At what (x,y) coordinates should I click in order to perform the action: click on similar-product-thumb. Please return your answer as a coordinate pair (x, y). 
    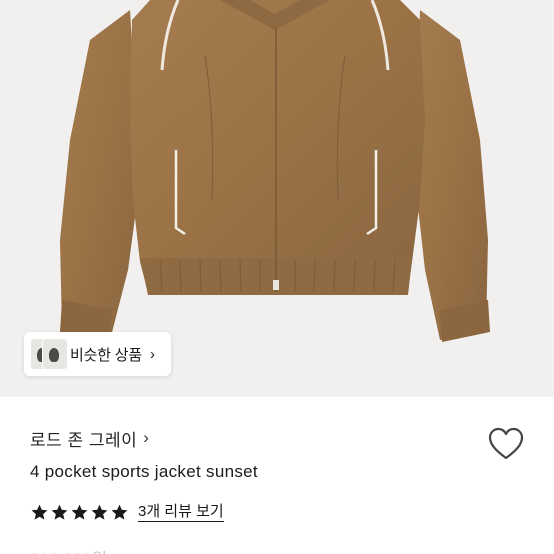
    Looking at the image, I should click on (55, 354).